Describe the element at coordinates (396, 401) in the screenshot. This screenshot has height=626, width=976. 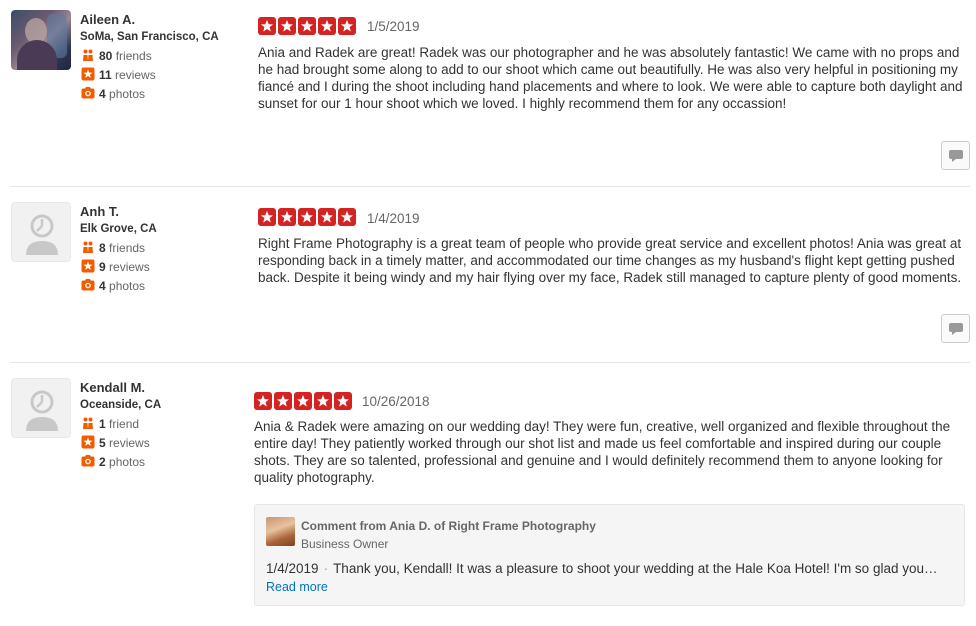
I see `review-date: 10/26/2018` at that location.